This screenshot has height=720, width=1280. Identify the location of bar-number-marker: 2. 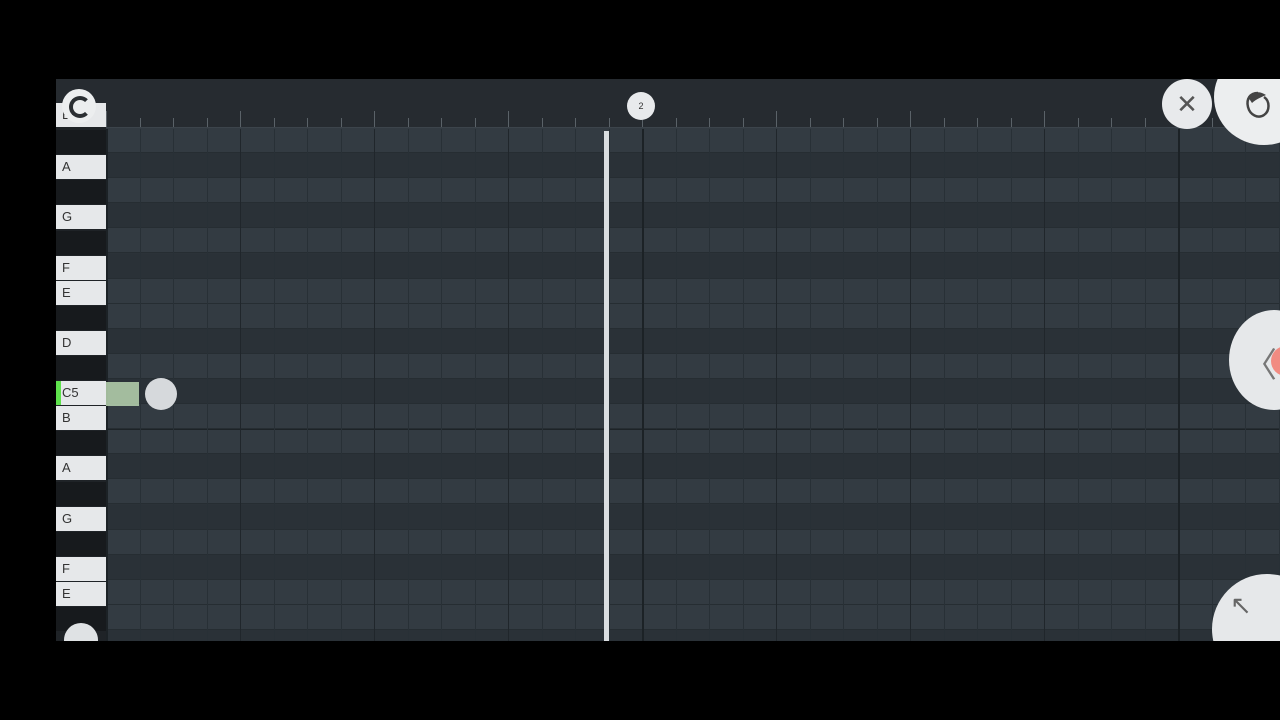
(641, 106).